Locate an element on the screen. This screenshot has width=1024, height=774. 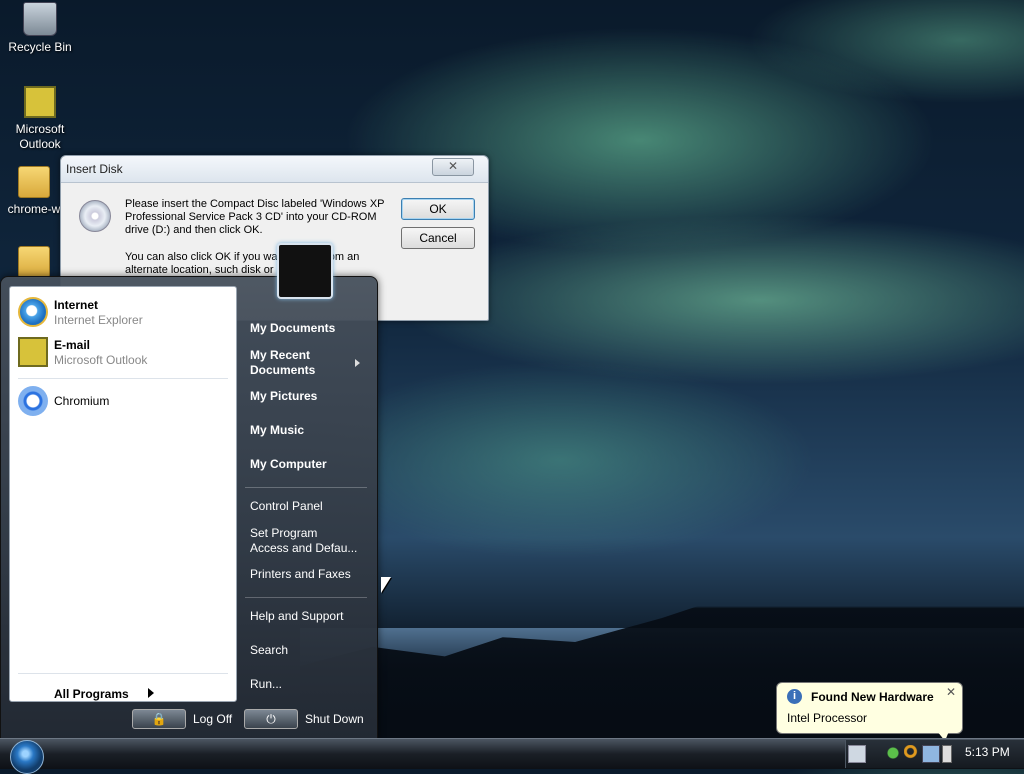
pinned-item-subtitle: Microsoft Outlook is located at coordinates (101, 360).